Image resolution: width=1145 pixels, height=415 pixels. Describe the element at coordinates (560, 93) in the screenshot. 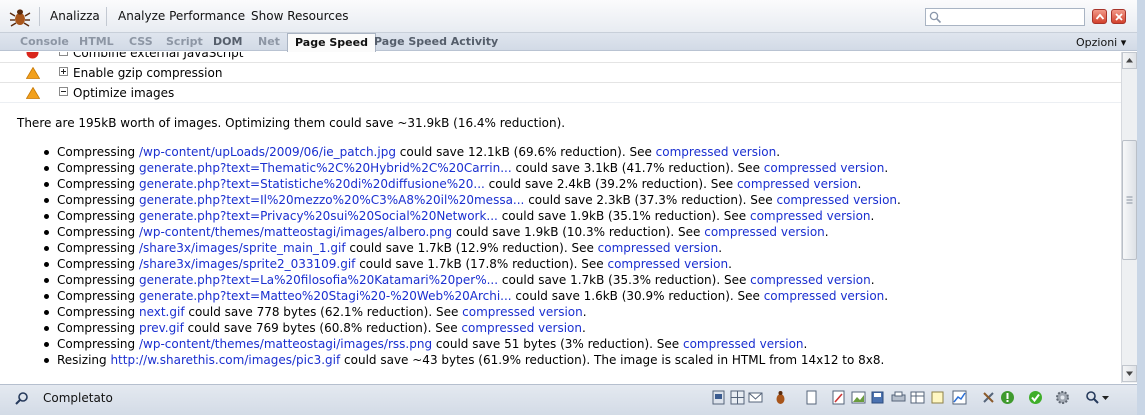

I see `rule-row-optimize-images: Optimize images` at that location.